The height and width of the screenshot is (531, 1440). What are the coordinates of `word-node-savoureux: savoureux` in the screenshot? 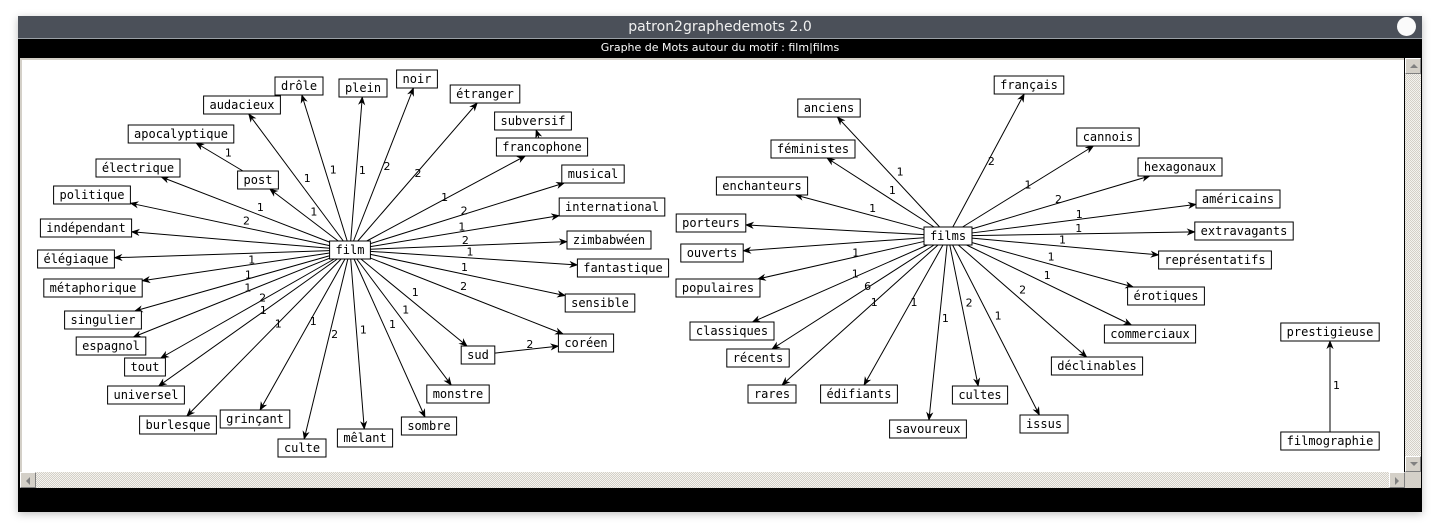 It's located at (928, 429).